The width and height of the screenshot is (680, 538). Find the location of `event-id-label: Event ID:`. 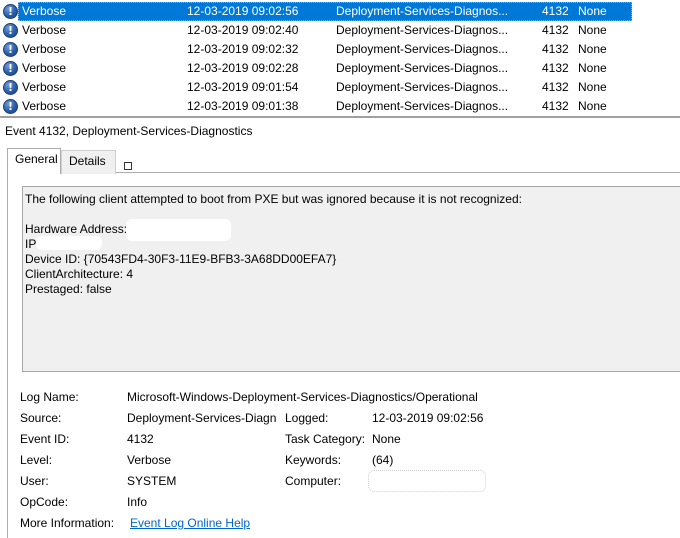

event-id-label: Event ID: is located at coordinates (45, 439).